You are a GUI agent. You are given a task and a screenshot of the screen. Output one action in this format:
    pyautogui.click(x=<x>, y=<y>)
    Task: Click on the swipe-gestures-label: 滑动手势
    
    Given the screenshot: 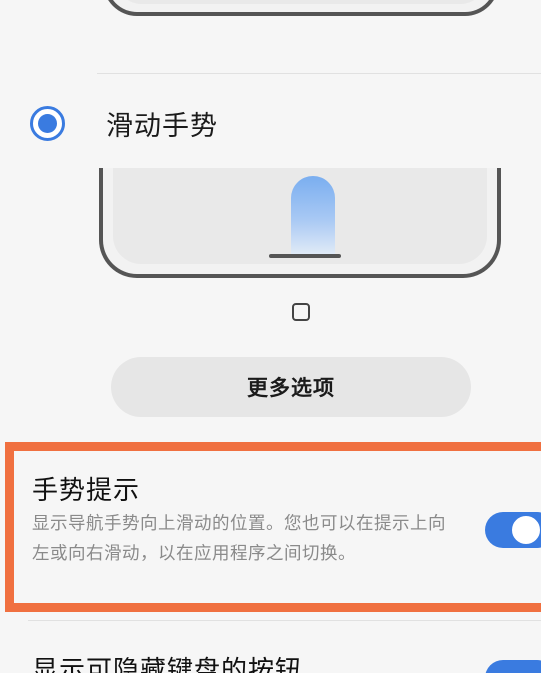 What is the action you would take?
    pyautogui.click(x=162, y=126)
    